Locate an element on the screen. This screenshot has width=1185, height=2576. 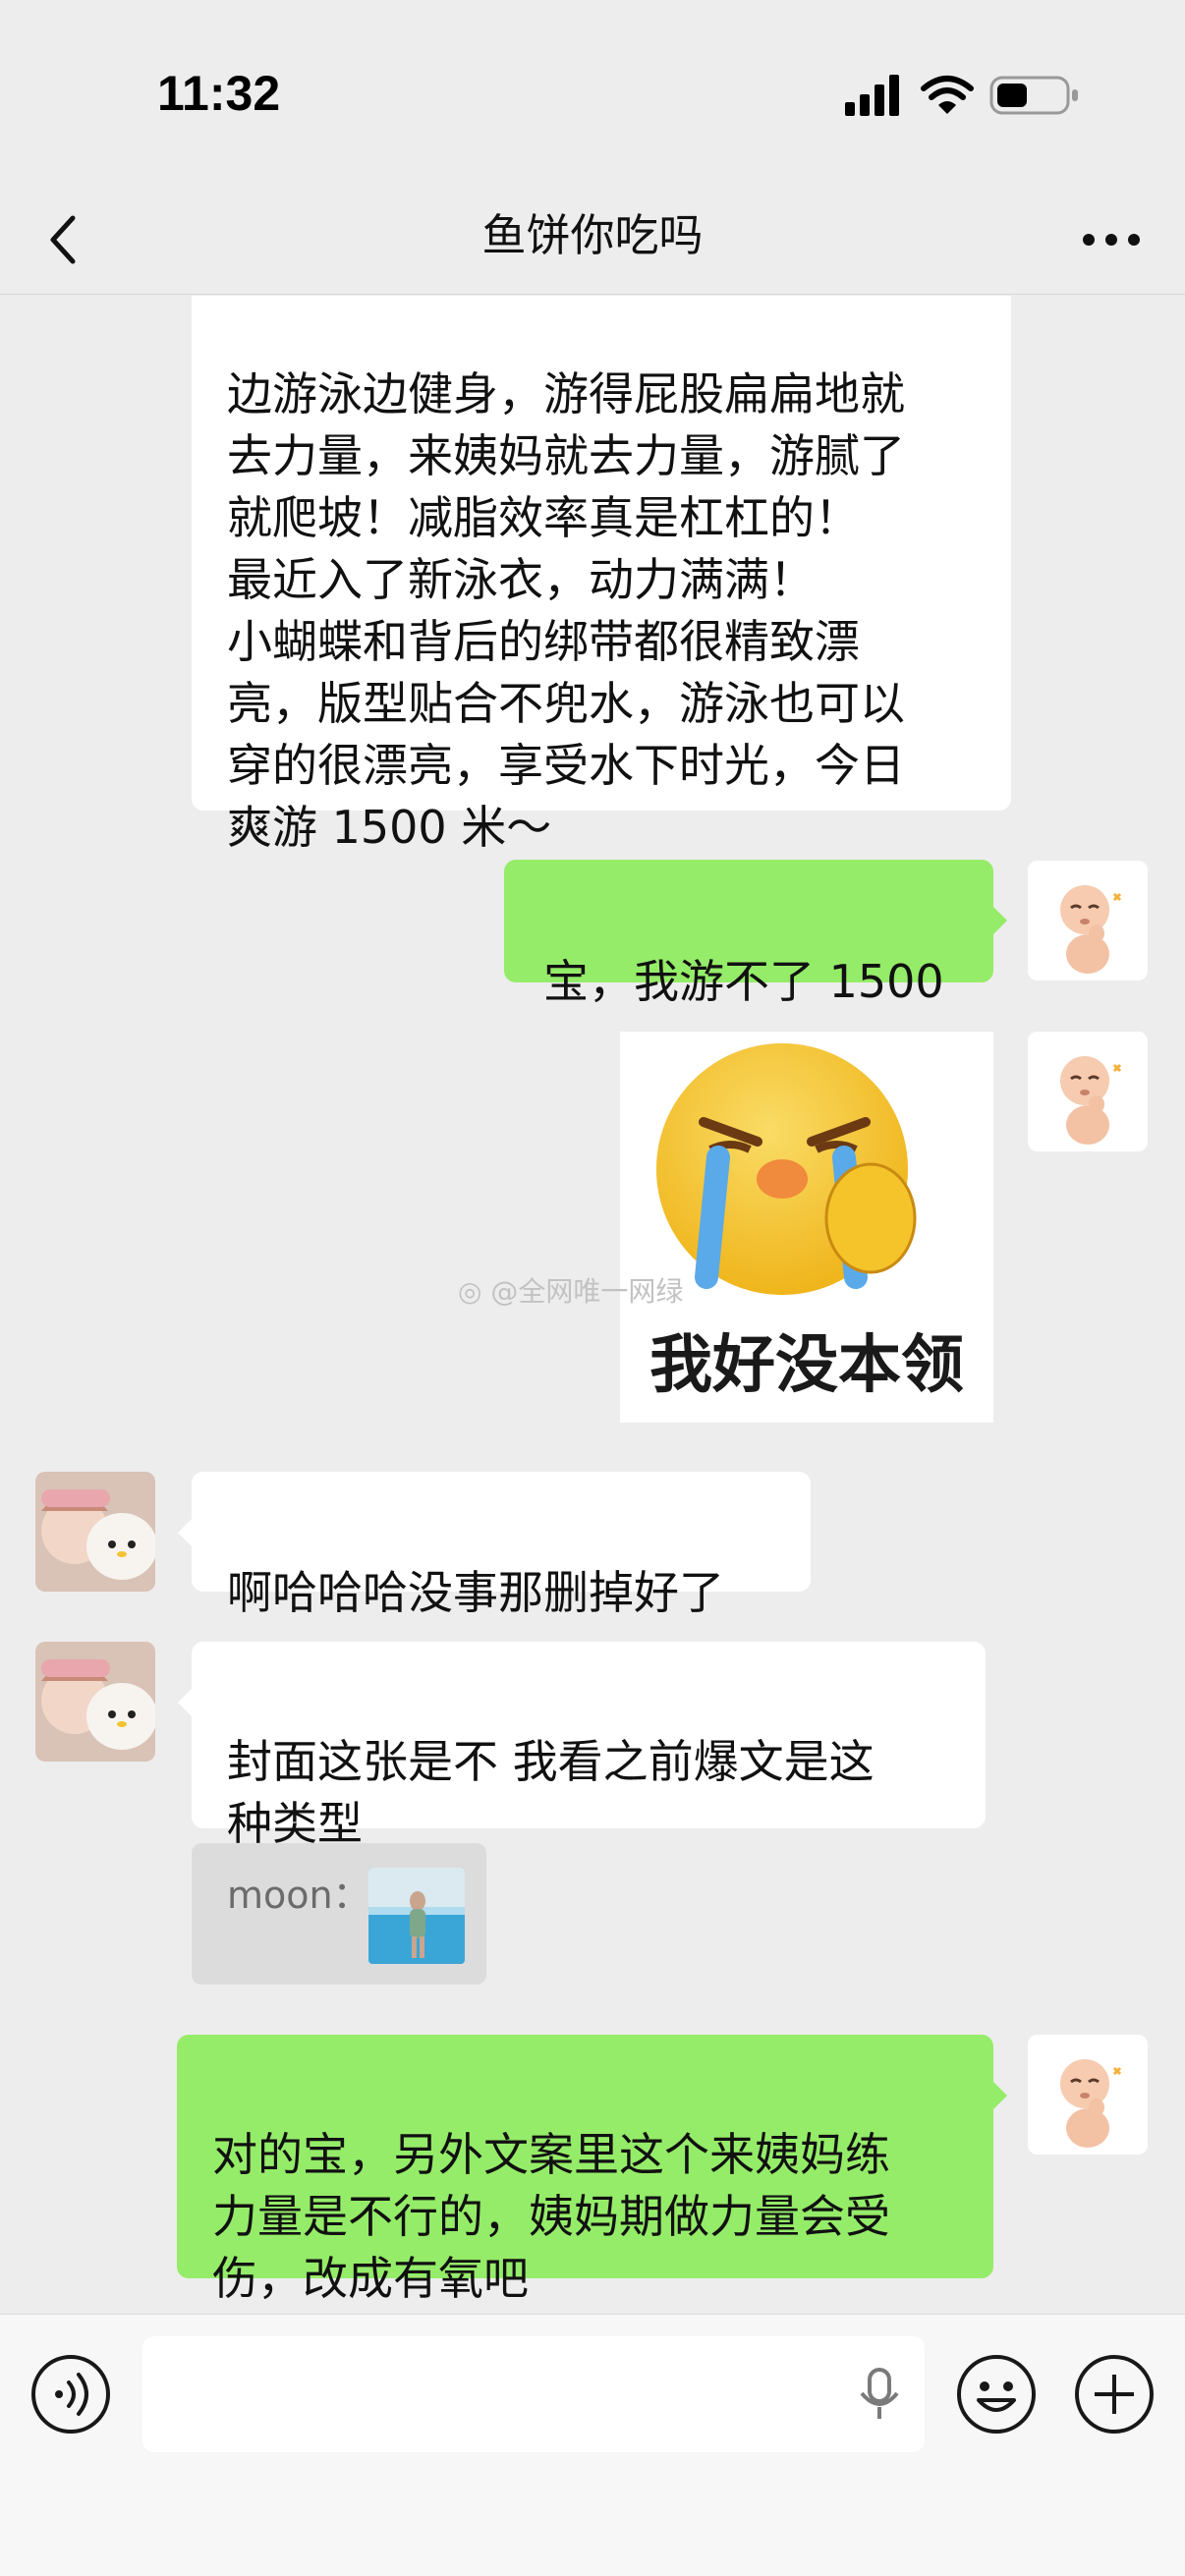
plus-icon is located at coordinates (1115, 2394).